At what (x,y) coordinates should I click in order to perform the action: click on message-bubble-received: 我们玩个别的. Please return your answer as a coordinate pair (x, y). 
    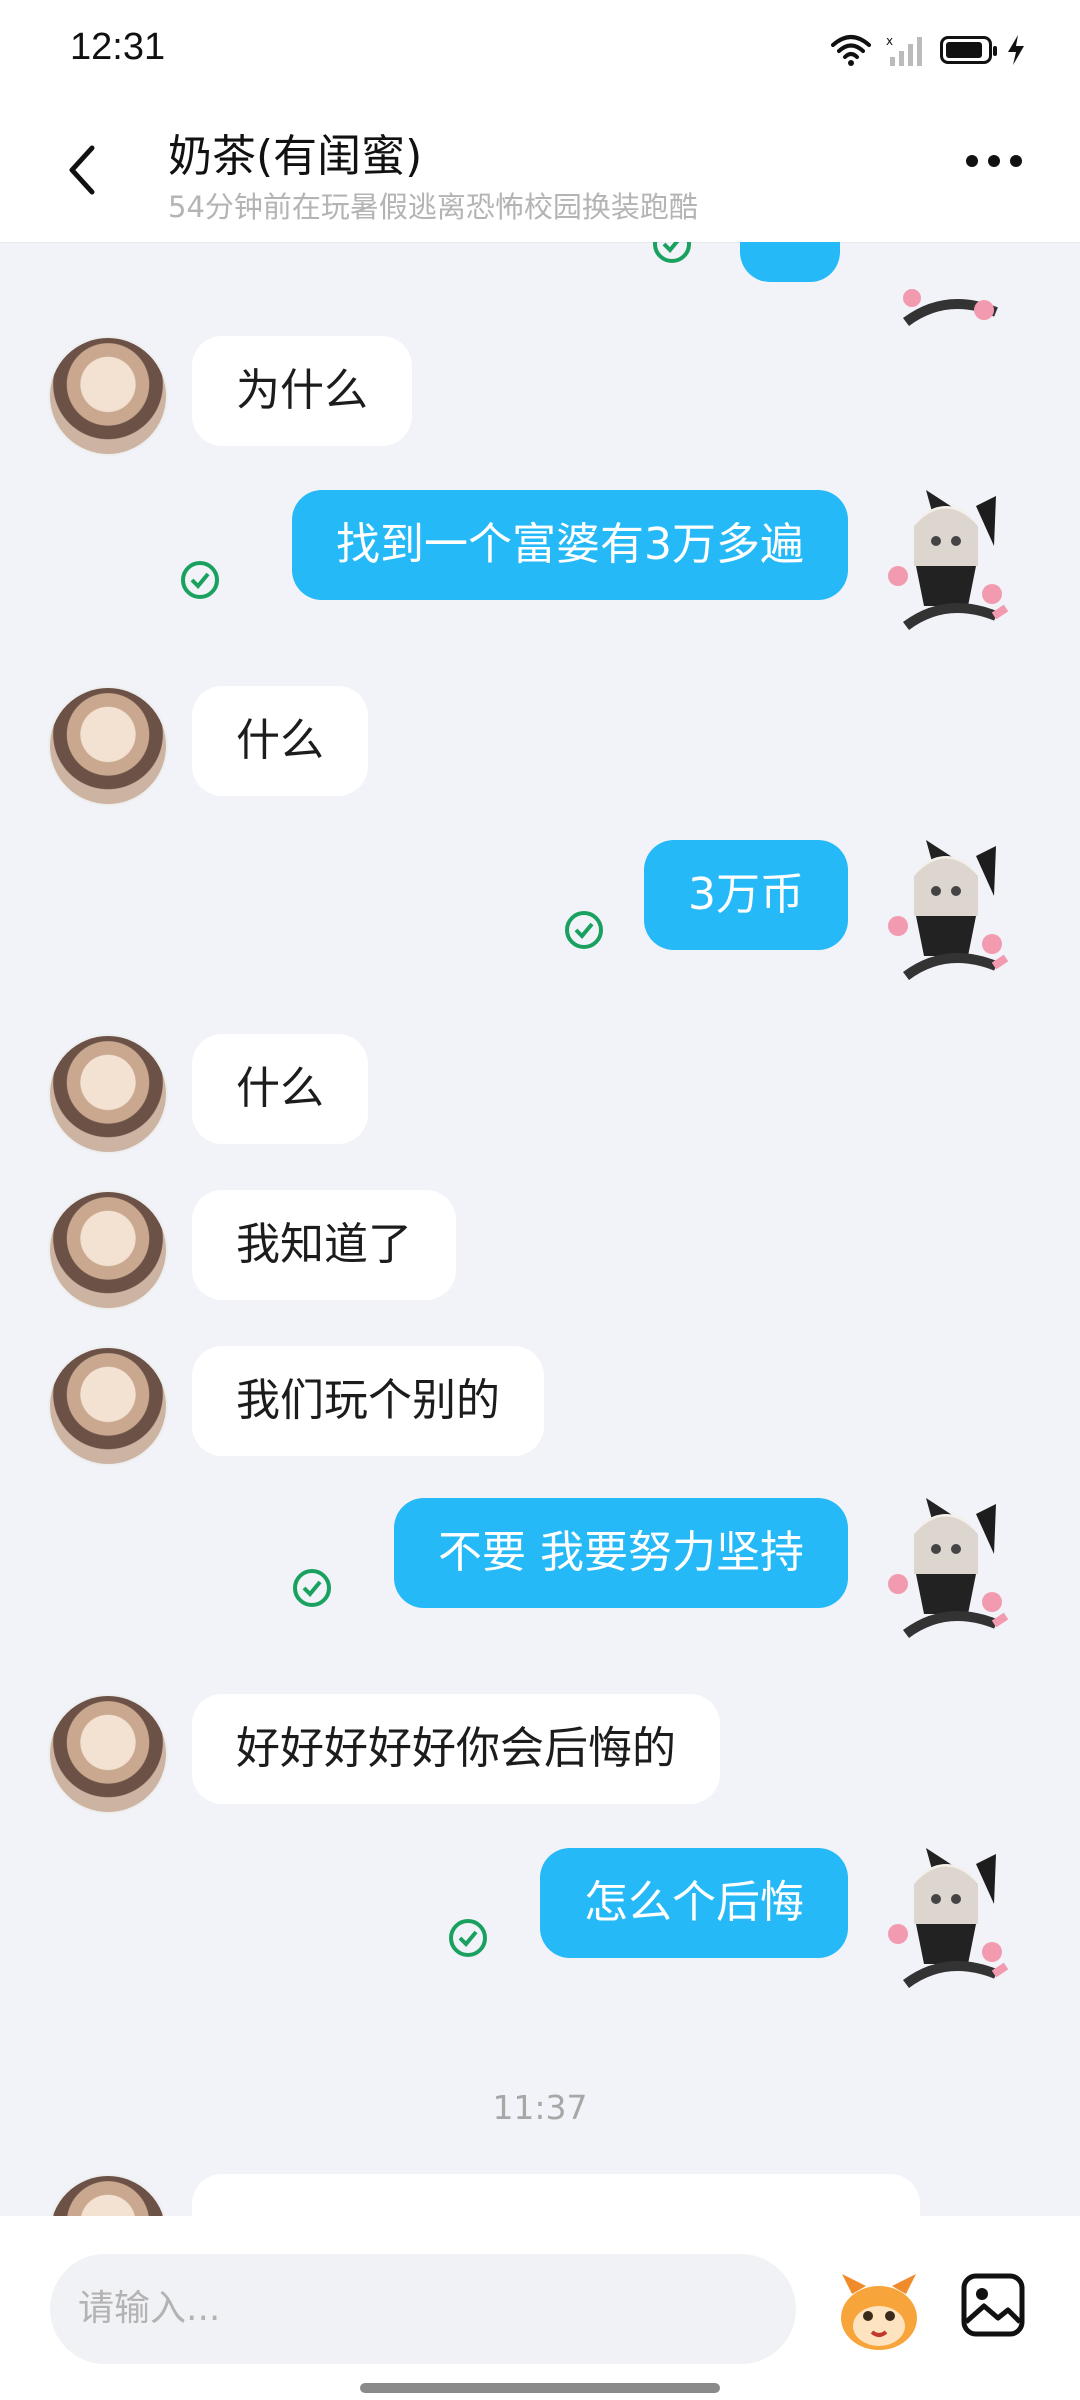
    Looking at the image, I should click on (368, 1401).